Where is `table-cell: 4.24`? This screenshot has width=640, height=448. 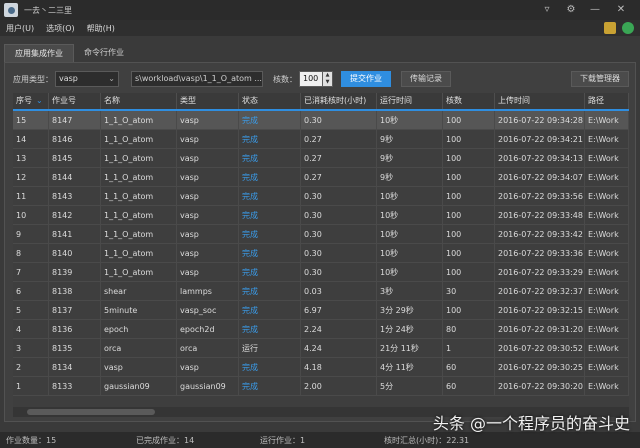 table-cell: 4.24 is located at coordinates (339, 348).